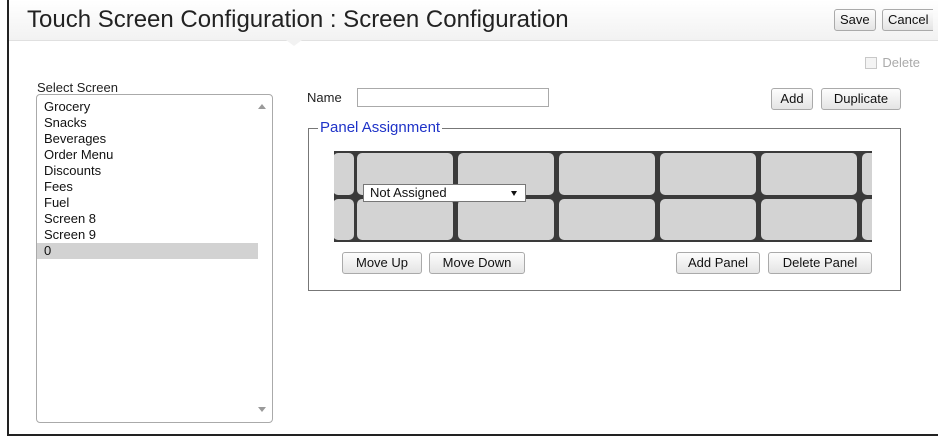 This screenshot has width=938, height=438. I want to click on chevron-down-icon, so click(514, 193).